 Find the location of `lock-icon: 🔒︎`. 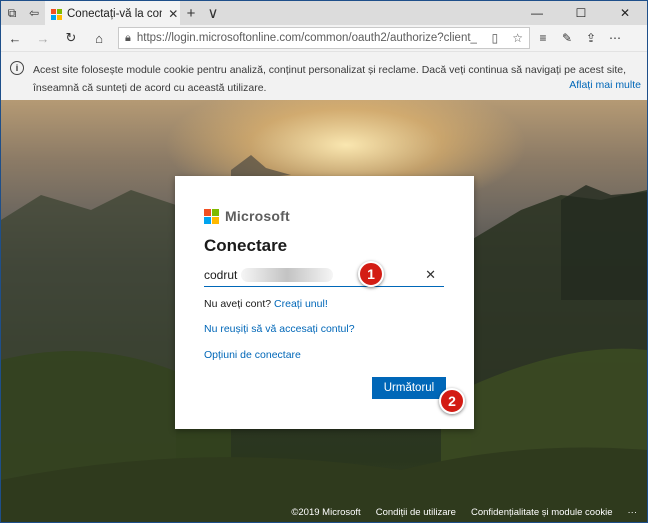

lock-icon: 🔒︎ is located at coordinates (128, 37).